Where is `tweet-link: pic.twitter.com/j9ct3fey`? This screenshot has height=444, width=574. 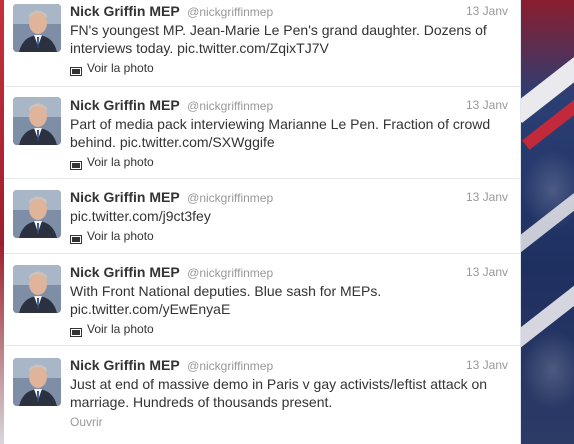 tweet-link: pic.twitter.com/j9ct3fey is located at coordinates (140, 216).